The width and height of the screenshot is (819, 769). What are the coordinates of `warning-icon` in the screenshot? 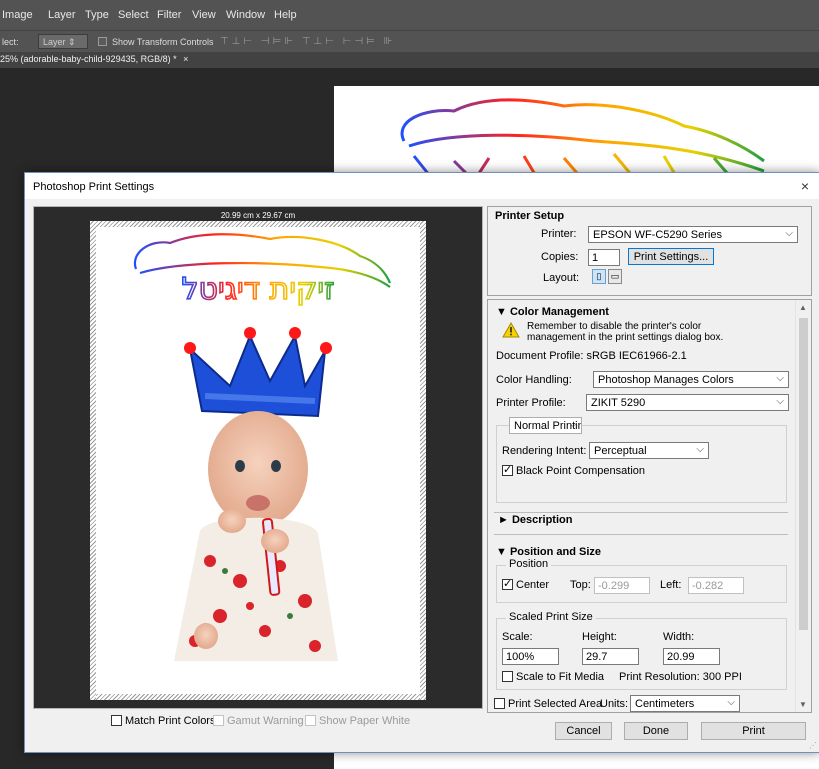 It's located at (511, 330).